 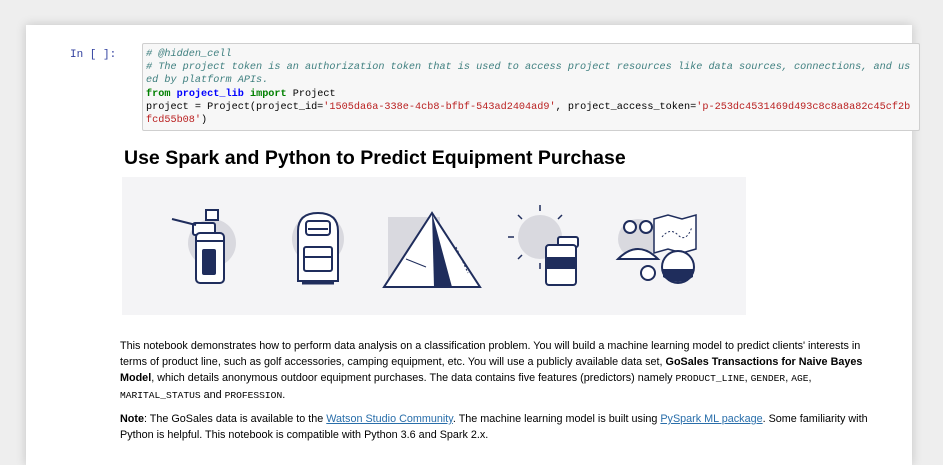 I want to click on code-keyword-from: from, so click(x=158, y=94).